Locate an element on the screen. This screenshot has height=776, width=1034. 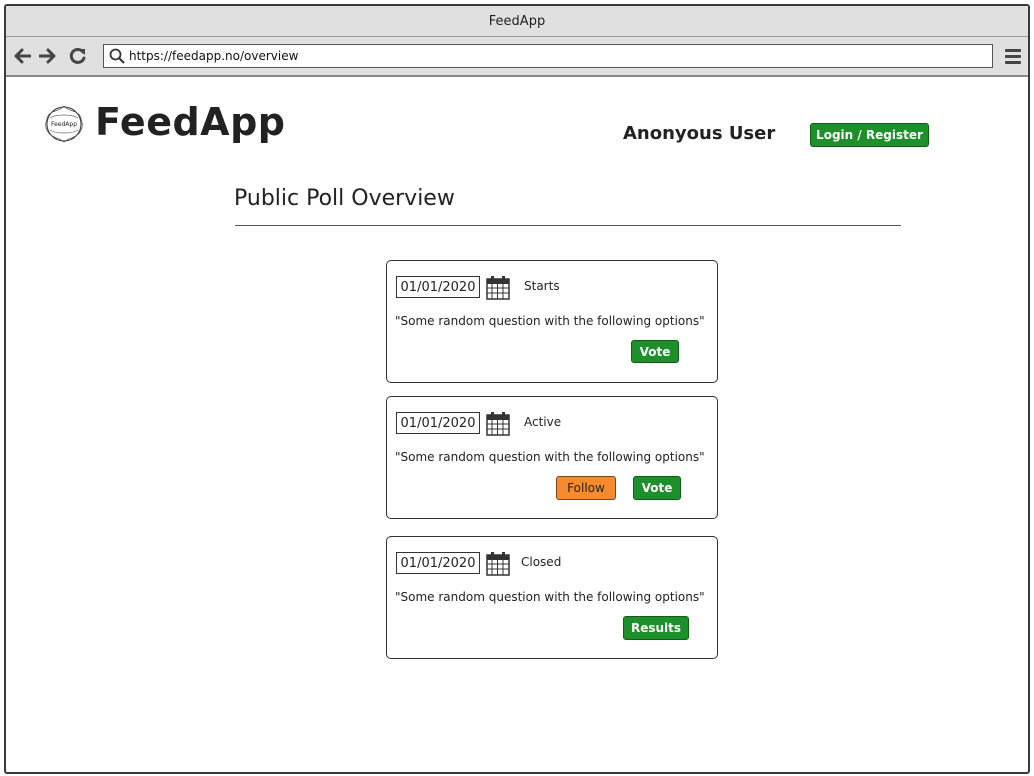
login-register-button: Login / Register is located at coordinates (869, 135).